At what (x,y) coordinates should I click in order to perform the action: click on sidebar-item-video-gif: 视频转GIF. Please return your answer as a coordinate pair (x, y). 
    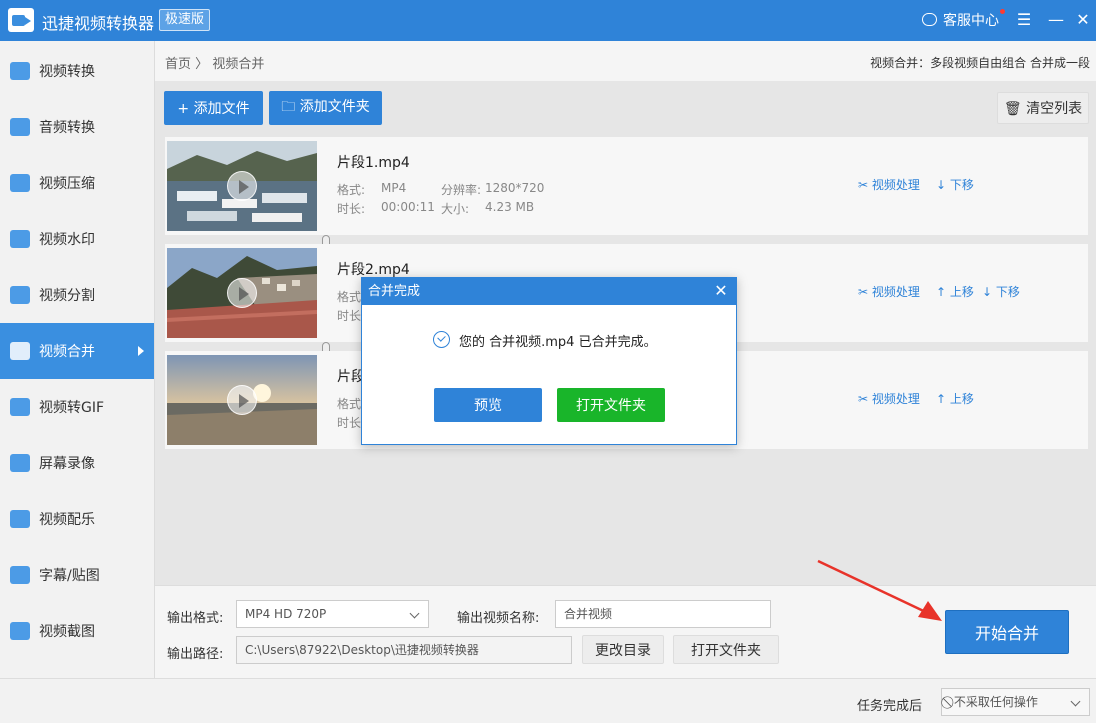
    Looking at the image, I should click on (77, 407).